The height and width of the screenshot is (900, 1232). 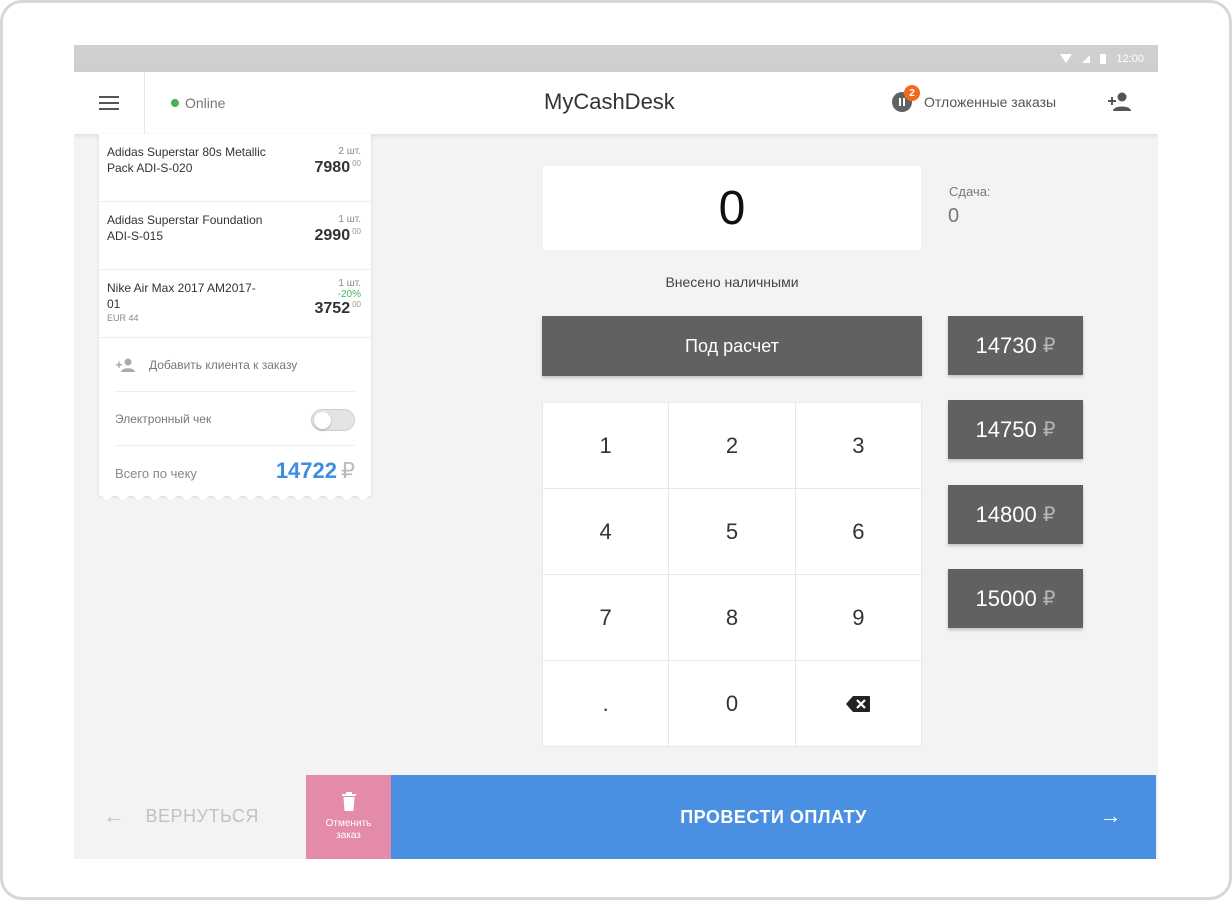 I want to click on trash-icon, so click(x=348, y=801).